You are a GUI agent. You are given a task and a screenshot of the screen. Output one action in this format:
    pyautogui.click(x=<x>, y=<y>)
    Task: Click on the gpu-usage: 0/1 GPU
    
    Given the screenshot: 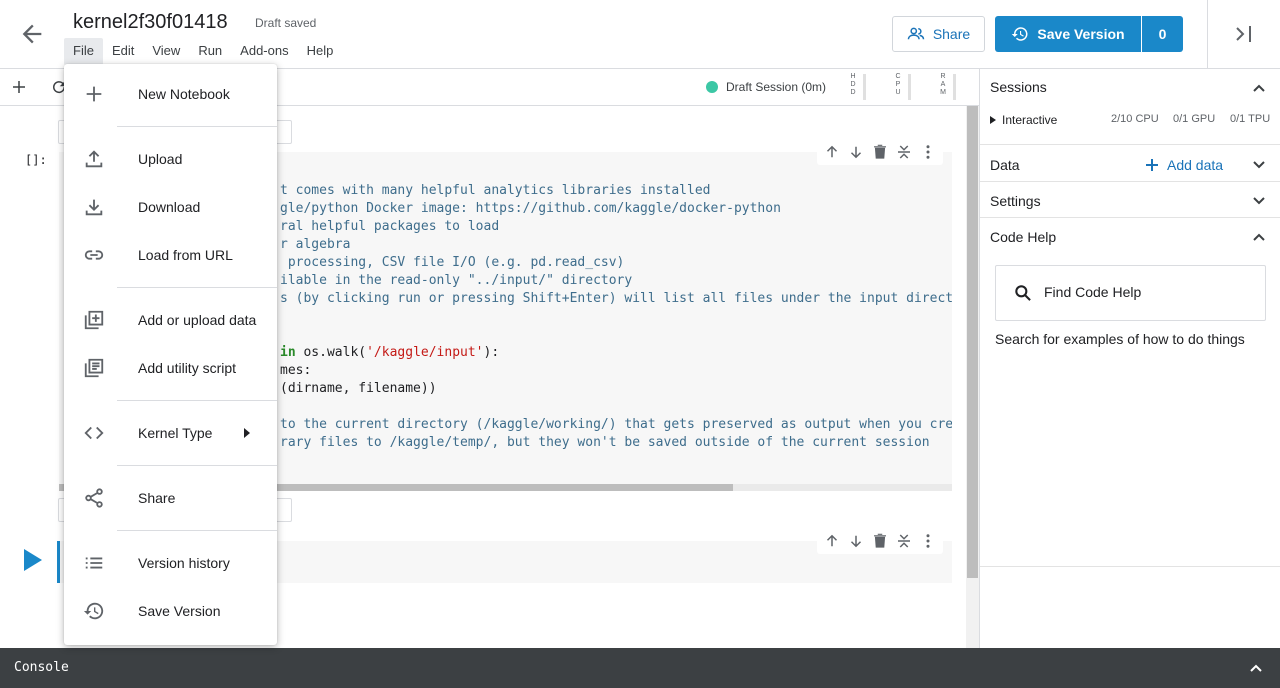 What is the action you would take?
    pyautogui.click(x=1194, y=119)
    